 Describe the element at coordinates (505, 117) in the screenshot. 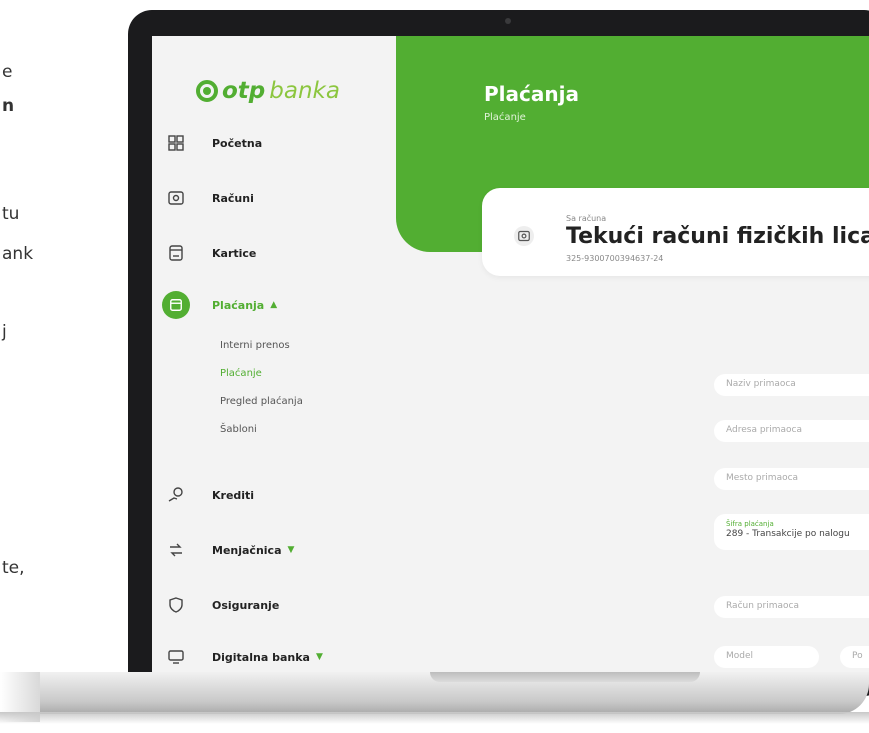

I see `page-subtitle: Plaćanje` at that location.